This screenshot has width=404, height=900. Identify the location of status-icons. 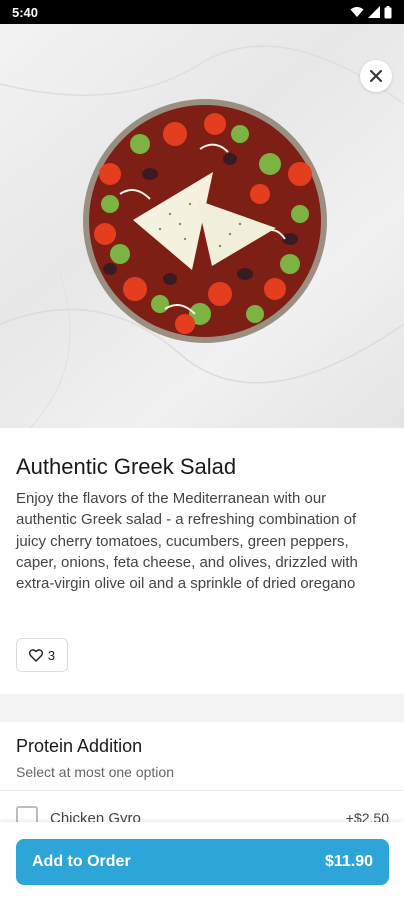
(371, 12).